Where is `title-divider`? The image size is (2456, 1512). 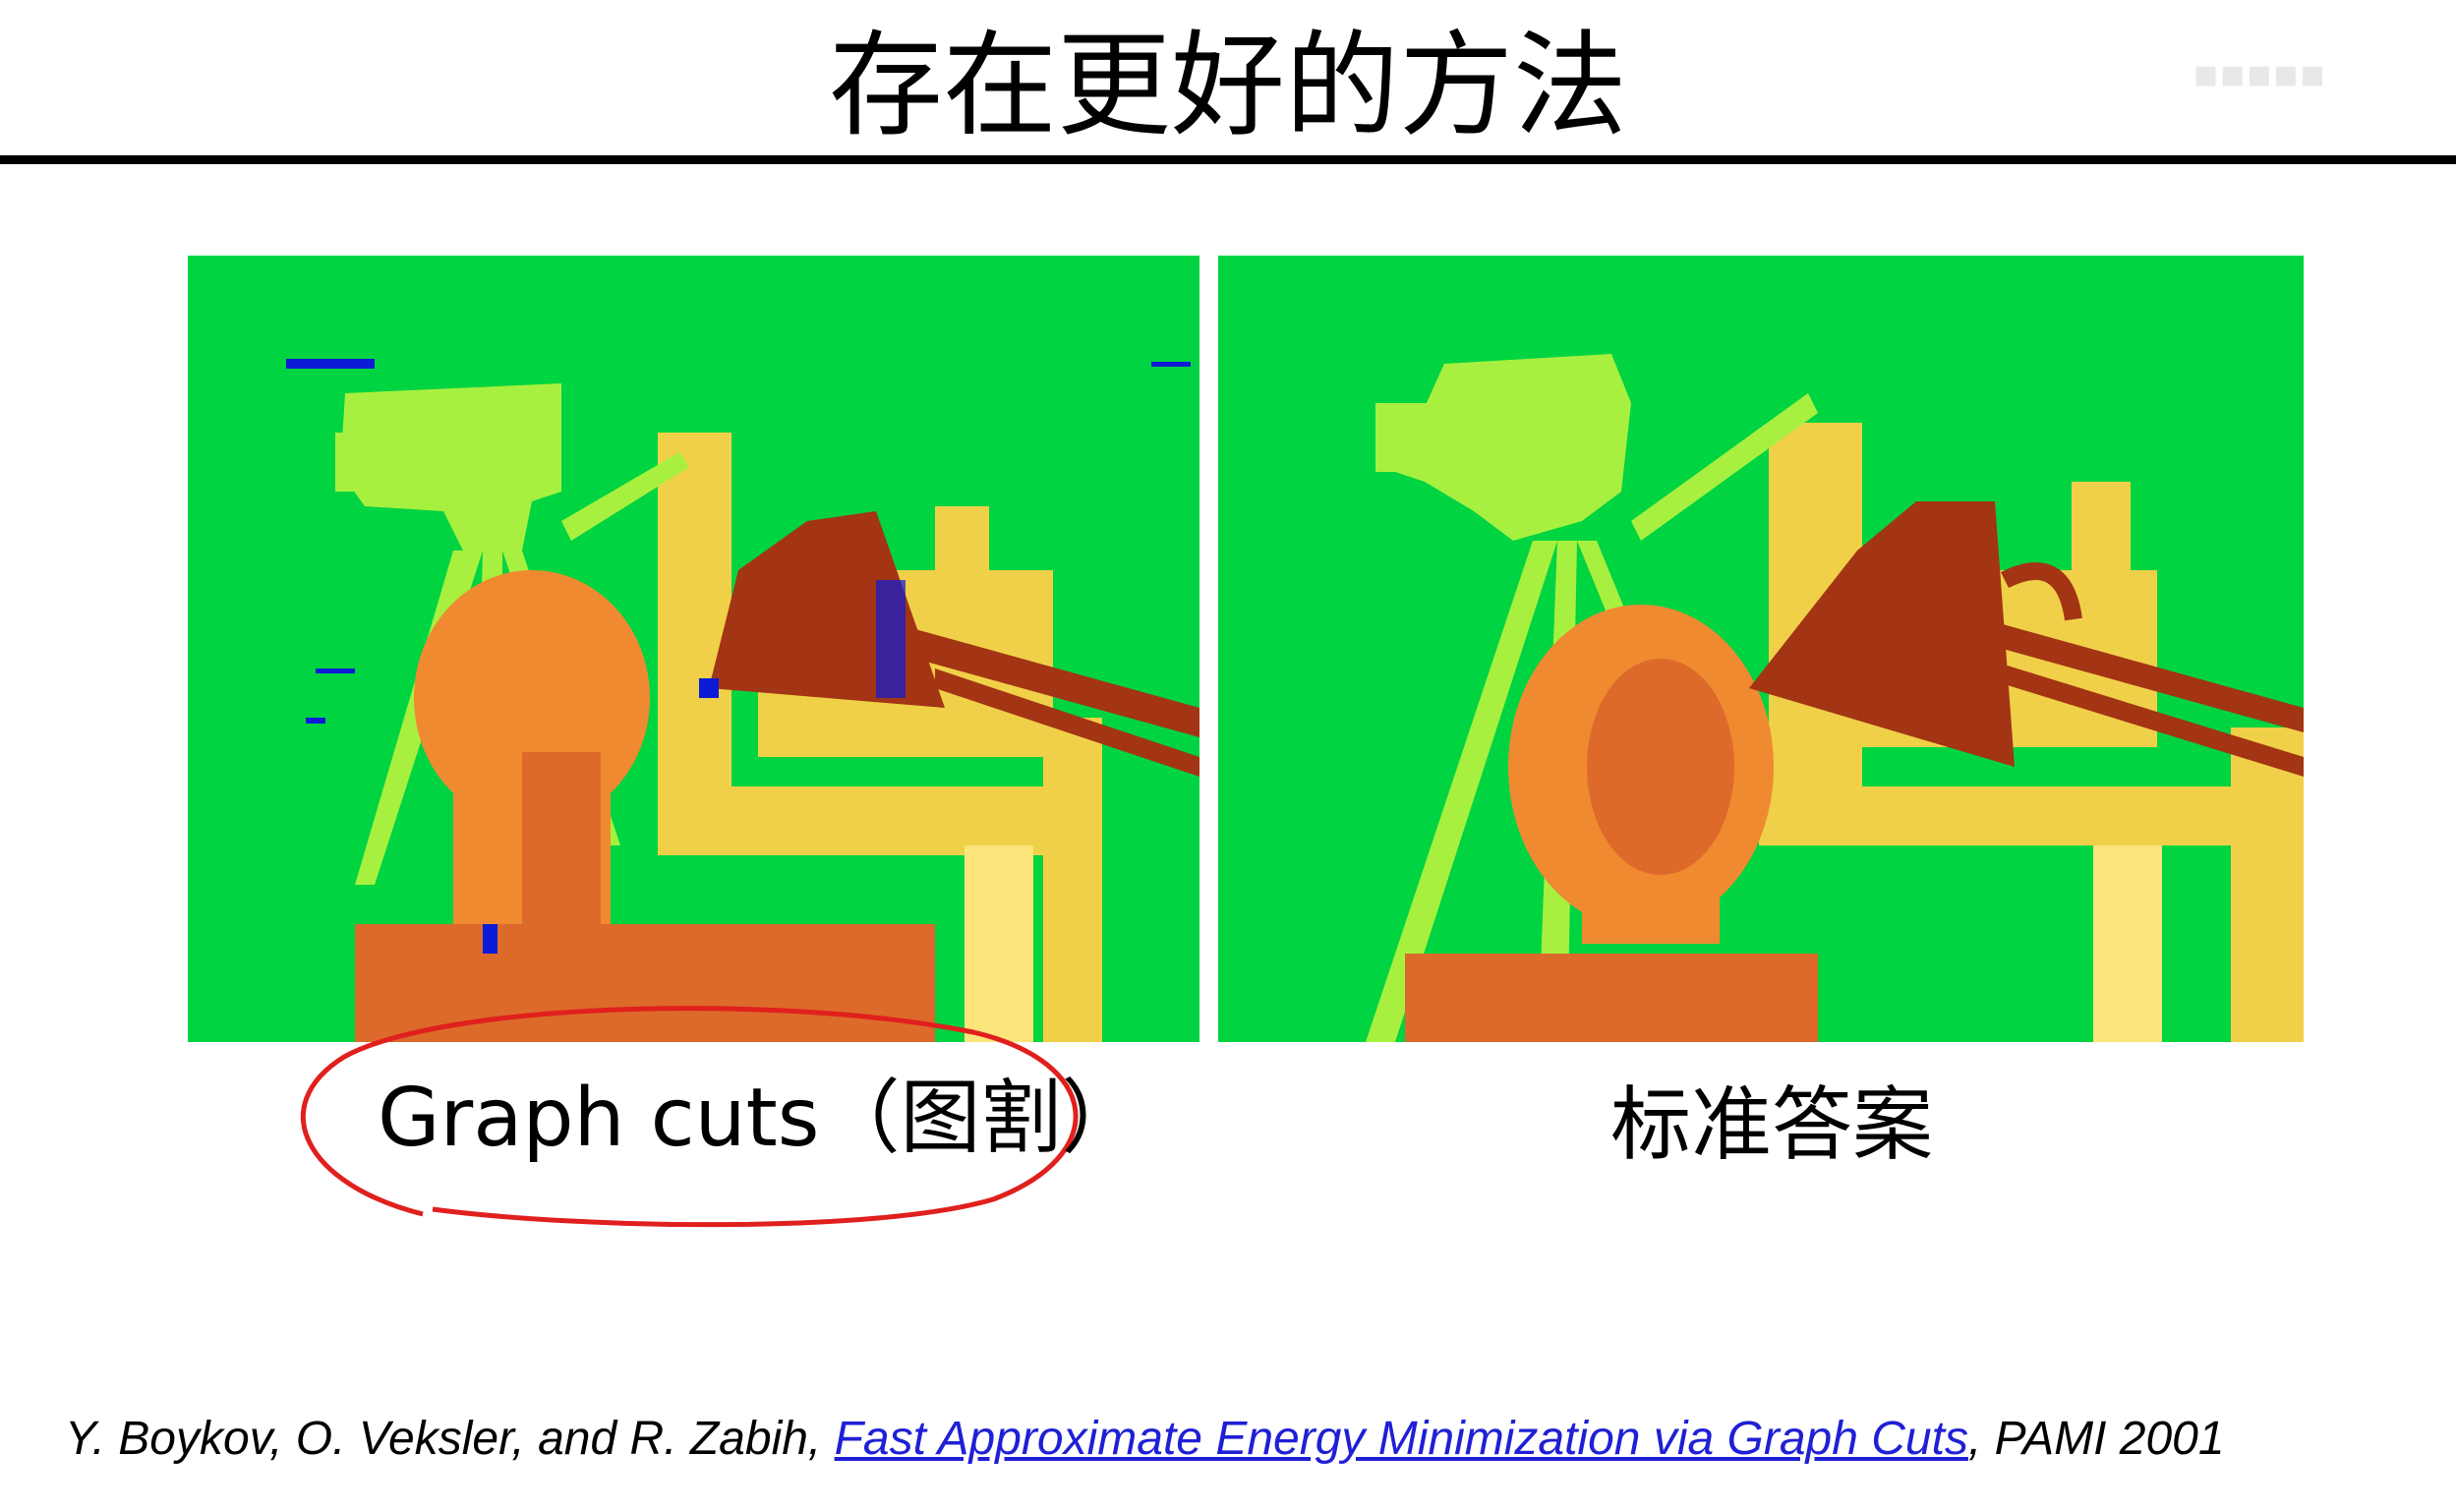 title-divider is located at coordinates (1228, 159).